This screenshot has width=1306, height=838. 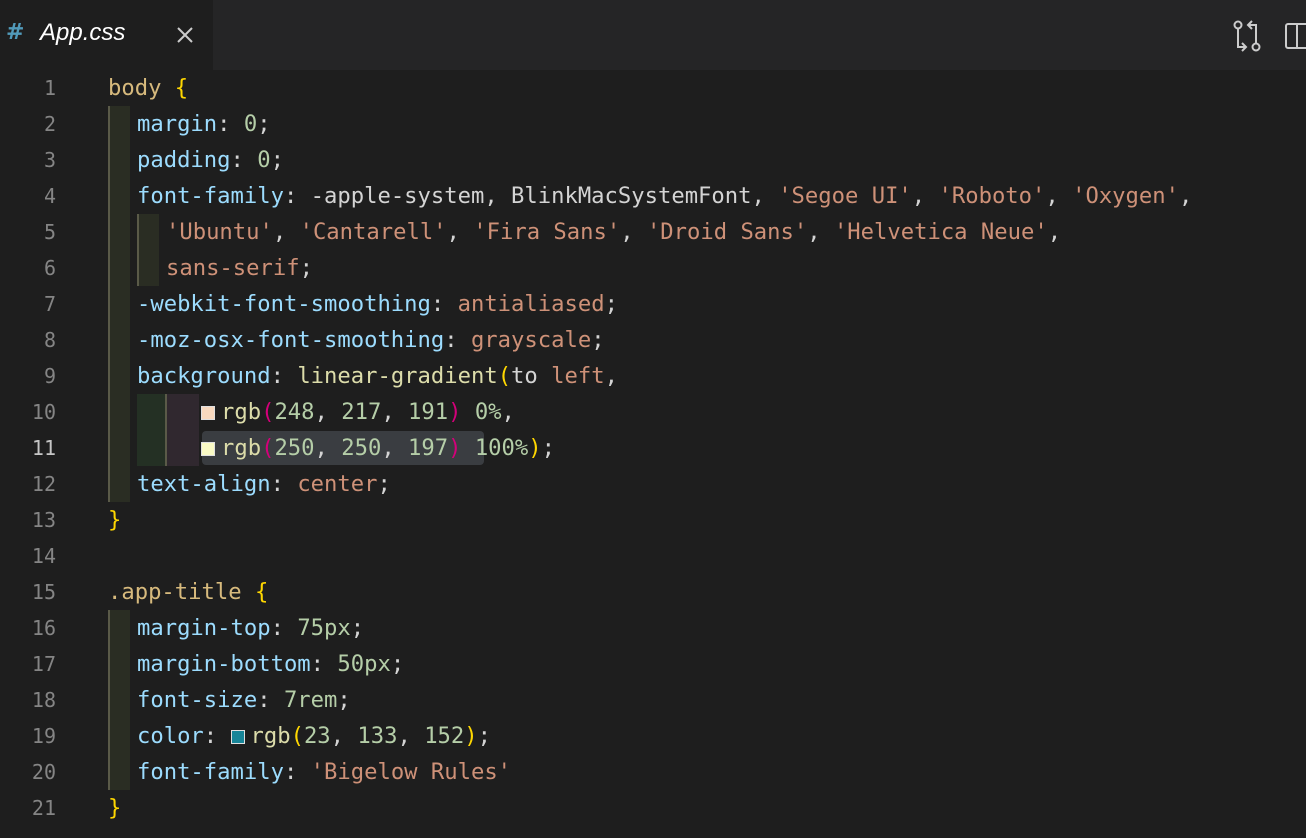 What do you see at coordinates (185, 35) in the screenshot?
I see `close-icon` at bounding box center [185, 35].